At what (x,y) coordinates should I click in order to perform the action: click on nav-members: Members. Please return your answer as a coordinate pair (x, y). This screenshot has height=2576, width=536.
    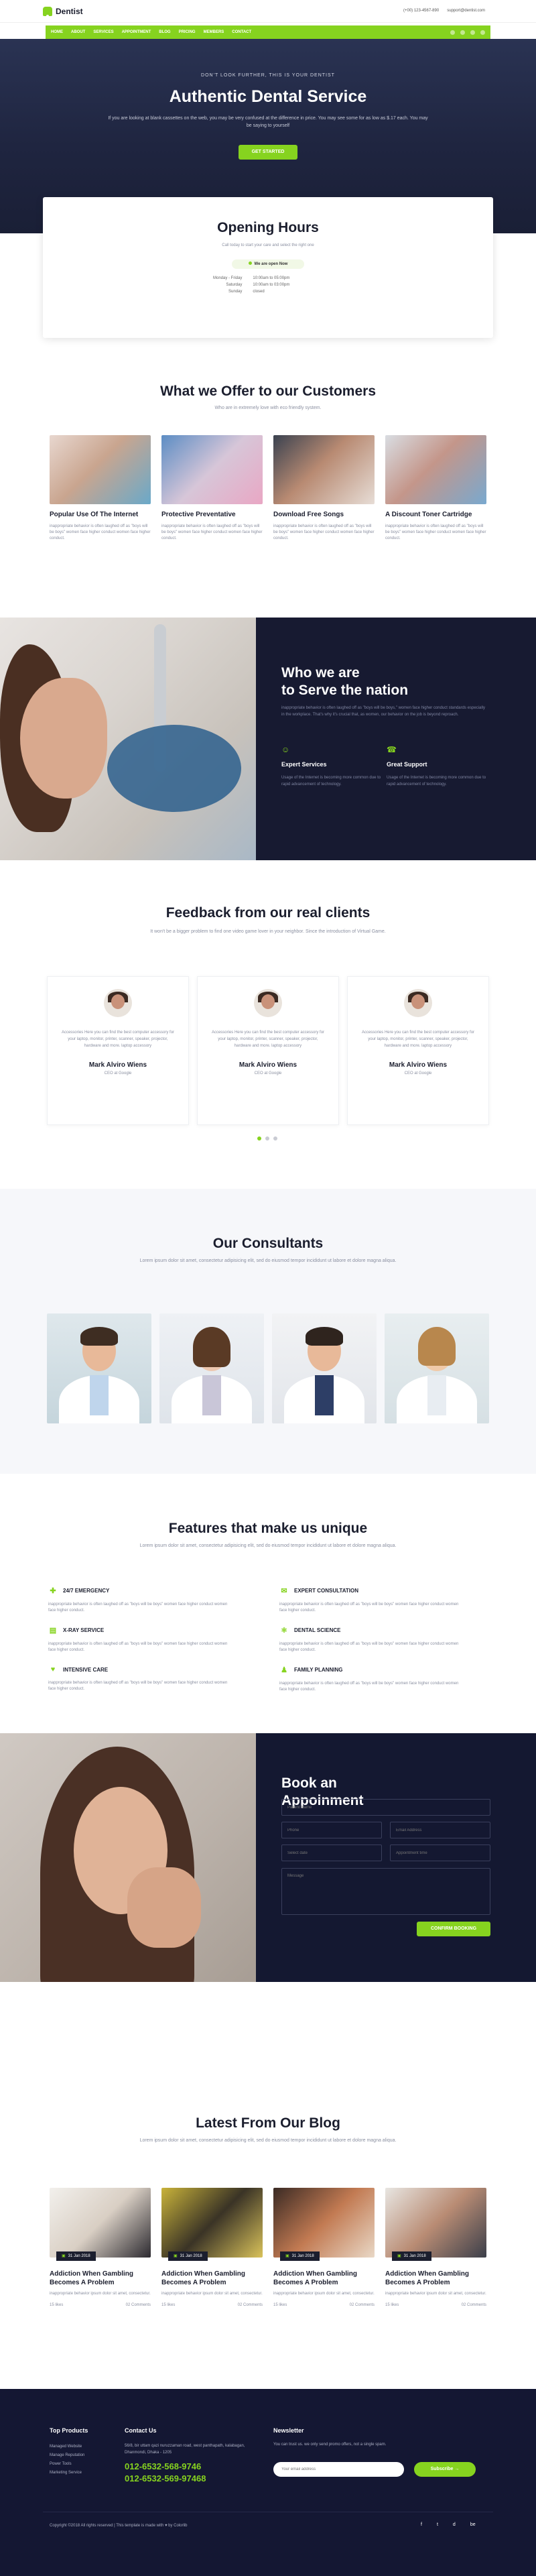
    Looking at the image, I should click on (214, 32).